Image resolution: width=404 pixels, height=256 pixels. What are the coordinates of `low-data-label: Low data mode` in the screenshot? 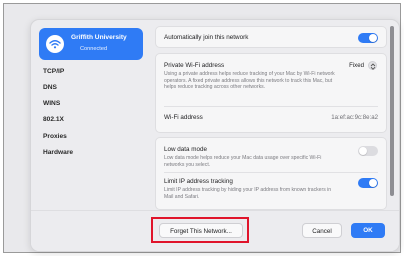 It's located at (186, 149).